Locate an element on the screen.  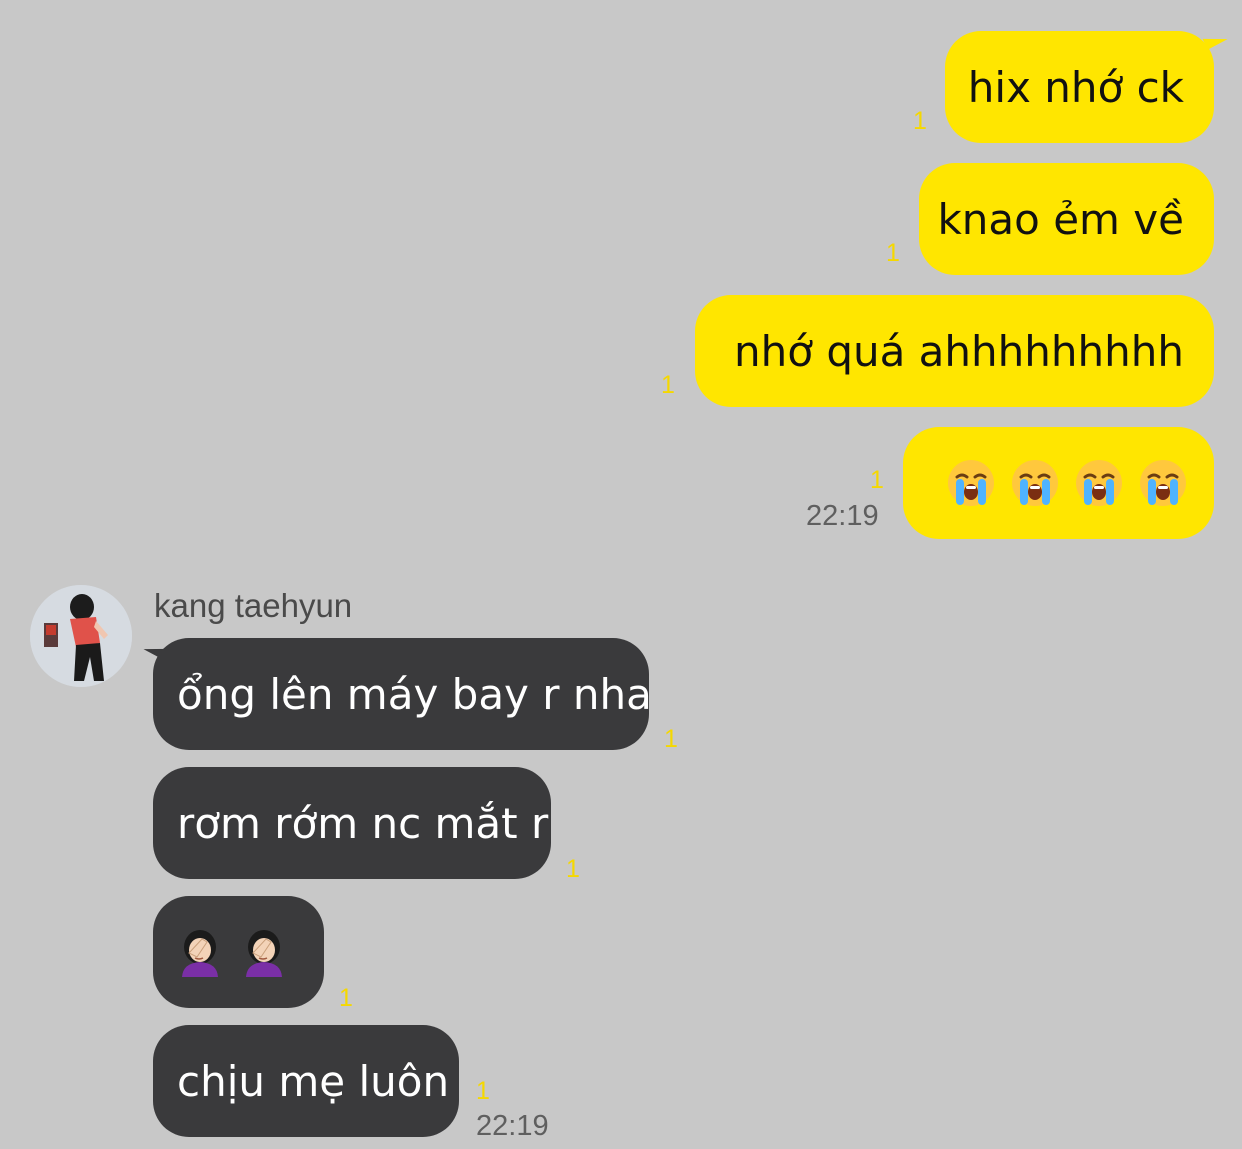
outgoing-message: knao ẻm về is located at coordinates (1066, 219).